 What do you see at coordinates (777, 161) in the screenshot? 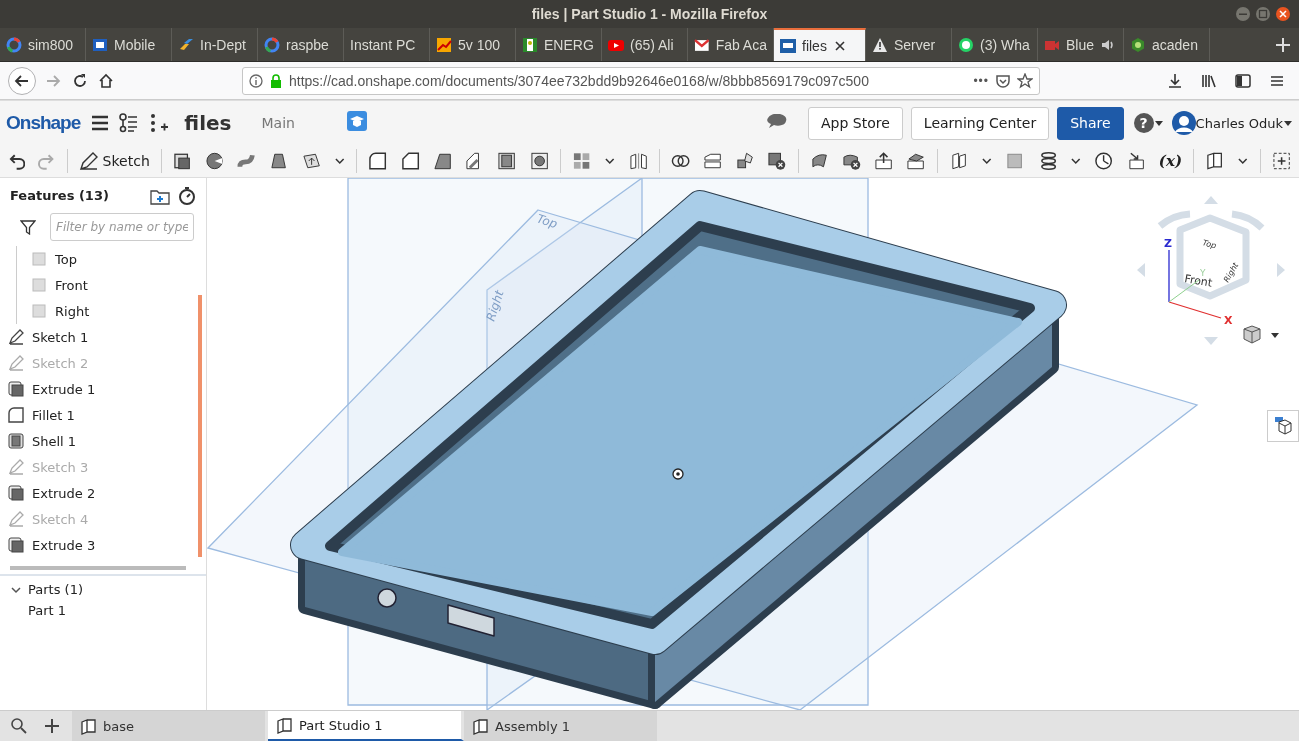
I see `box-delete-icon` at bounding box center [777, 161].